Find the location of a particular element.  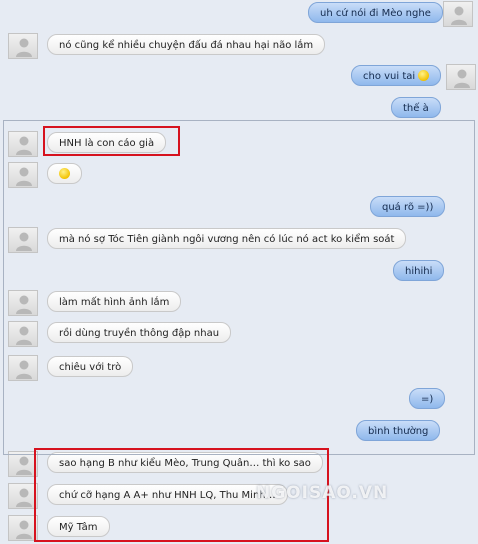

message-text: =) is located at coordinates (427, 399).